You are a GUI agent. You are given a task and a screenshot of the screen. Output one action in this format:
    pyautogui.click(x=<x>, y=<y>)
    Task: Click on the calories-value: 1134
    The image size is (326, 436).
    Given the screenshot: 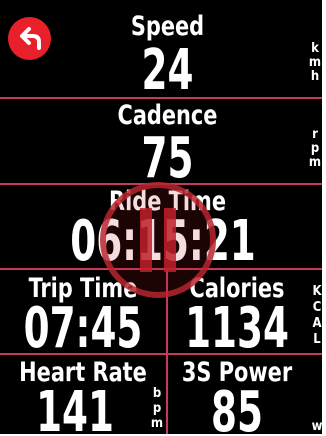 What is the action you would take?
    pyautogui.click(x=237, y=328)
    